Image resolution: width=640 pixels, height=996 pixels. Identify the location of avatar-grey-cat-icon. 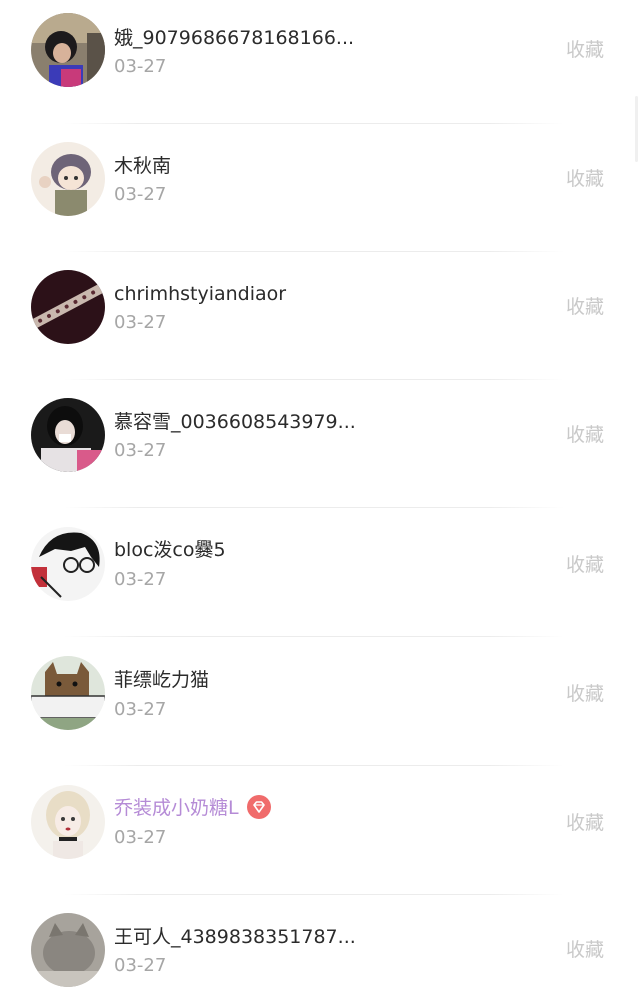
(68, 950).